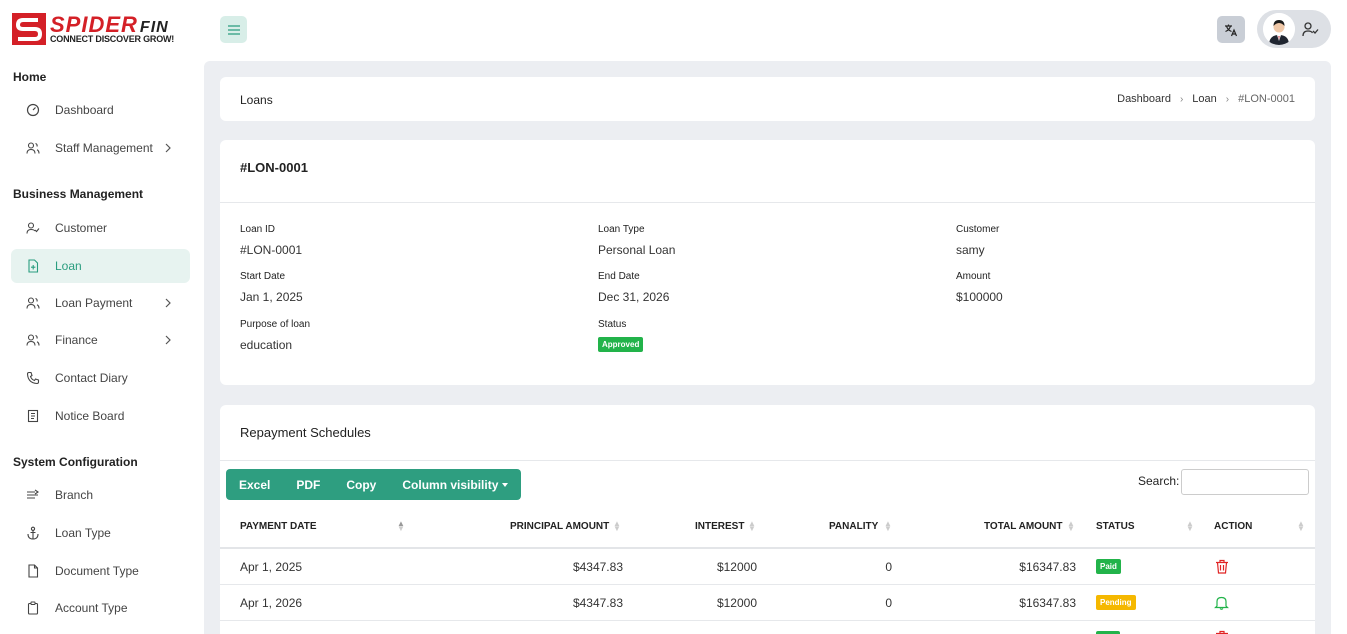 Image resolution: width=1347 pixels, height=634 pixels. What do you see at coordinates (1245, 482) in the screenshot?
I see `search-input` at bounding box center [1245, 482].